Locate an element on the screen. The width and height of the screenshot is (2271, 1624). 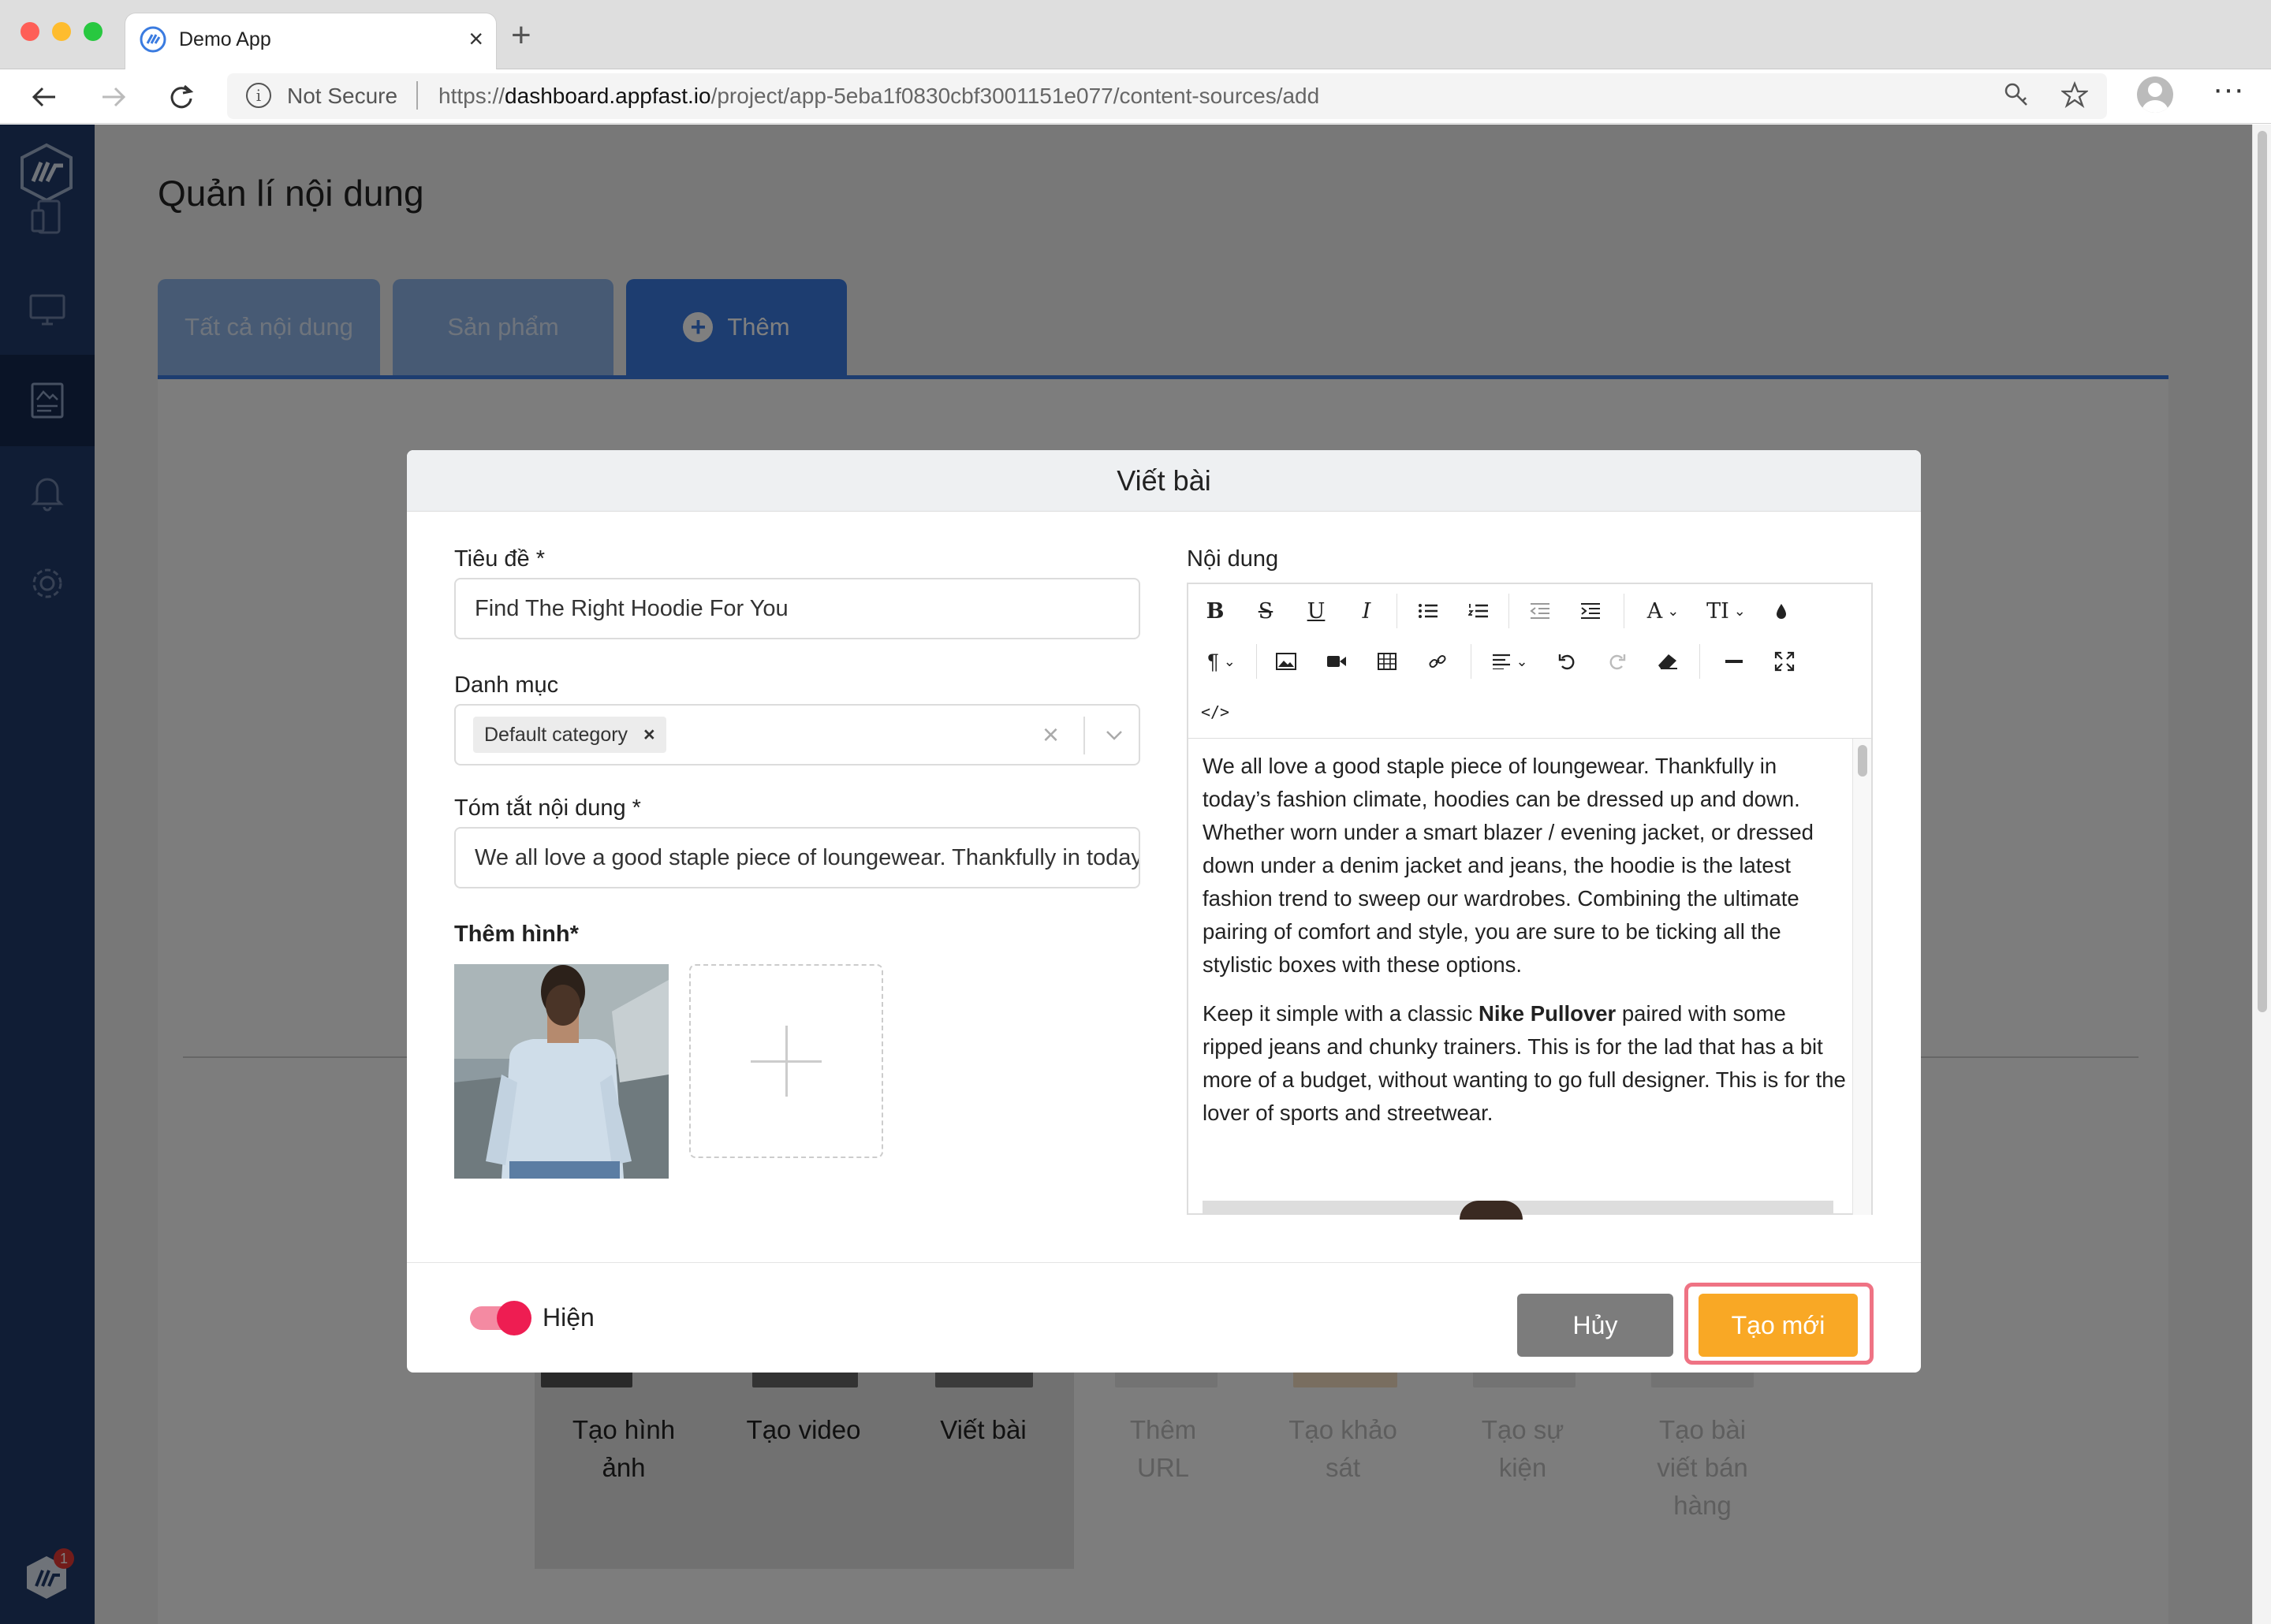
star-icon is located at coordinates (2075, 97).